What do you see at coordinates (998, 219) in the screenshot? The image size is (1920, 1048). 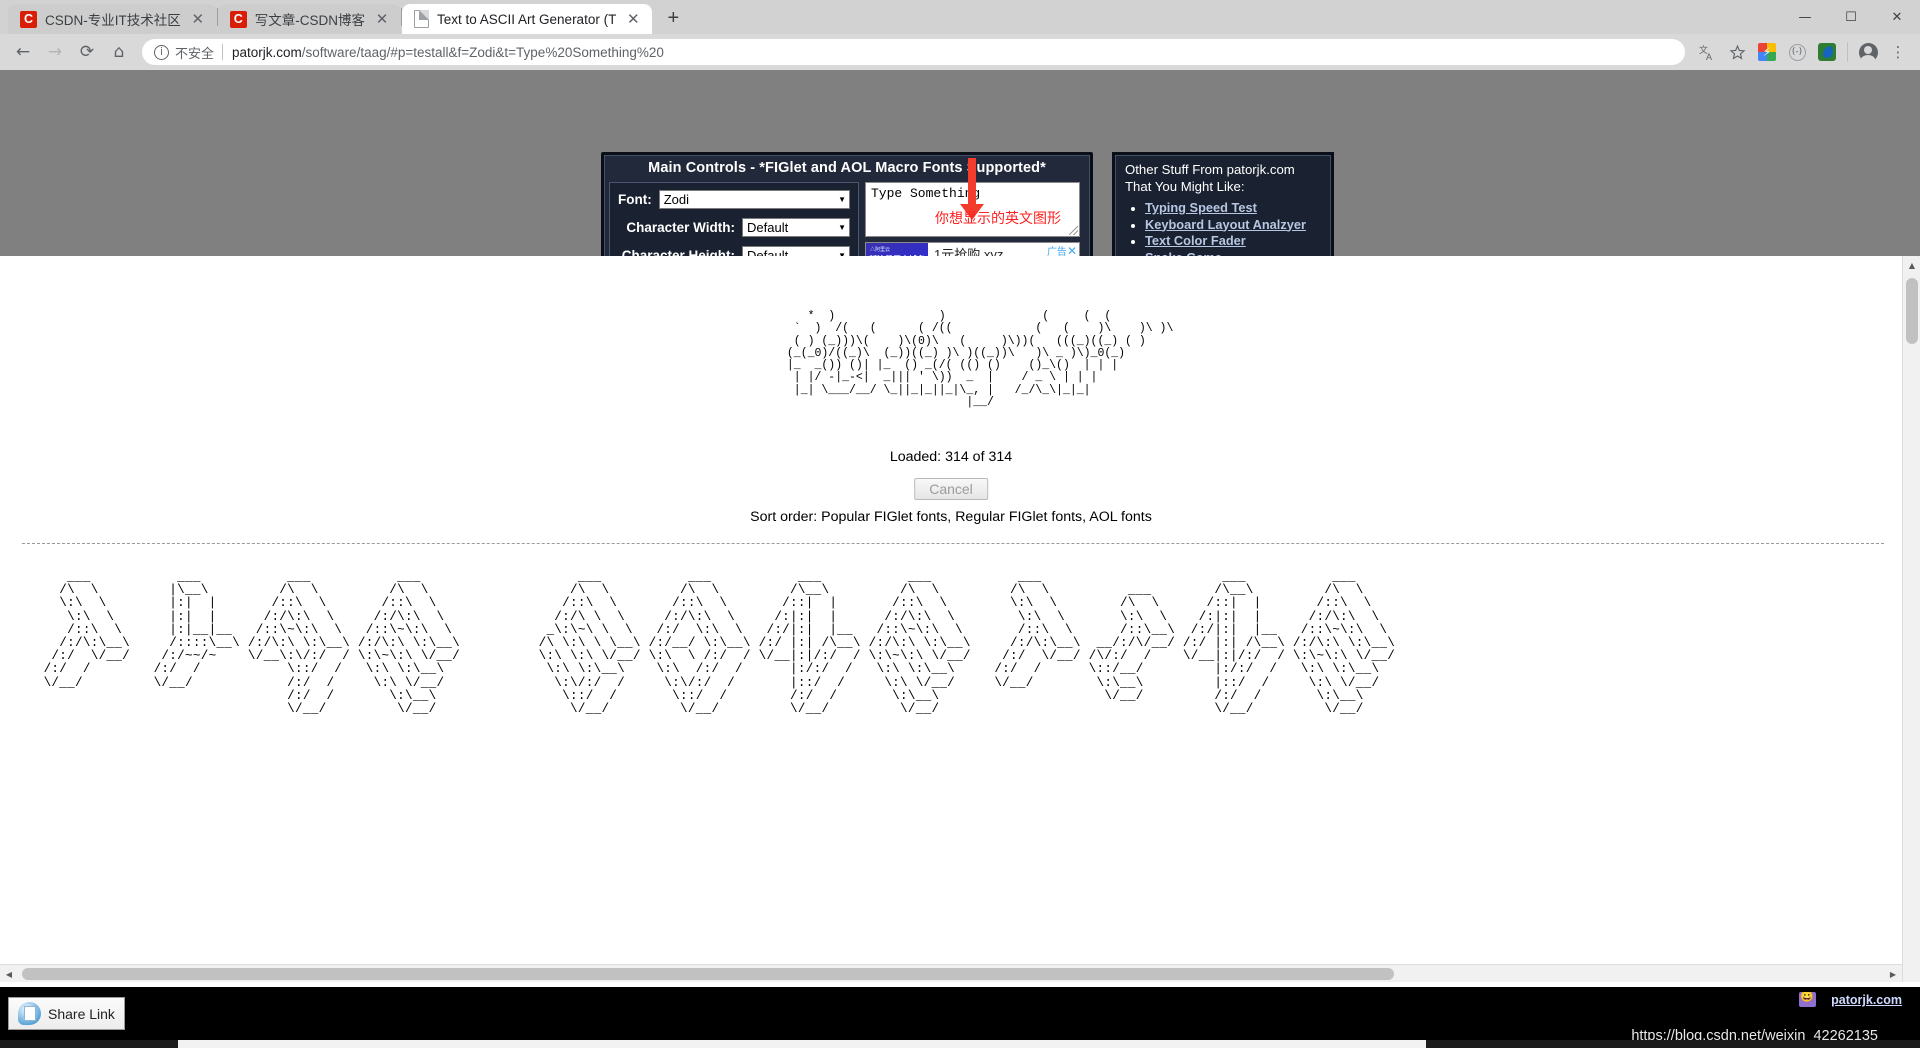 I see `annotation-input-hint: 你想显示的英文图形` at bounding box center [998, 219].